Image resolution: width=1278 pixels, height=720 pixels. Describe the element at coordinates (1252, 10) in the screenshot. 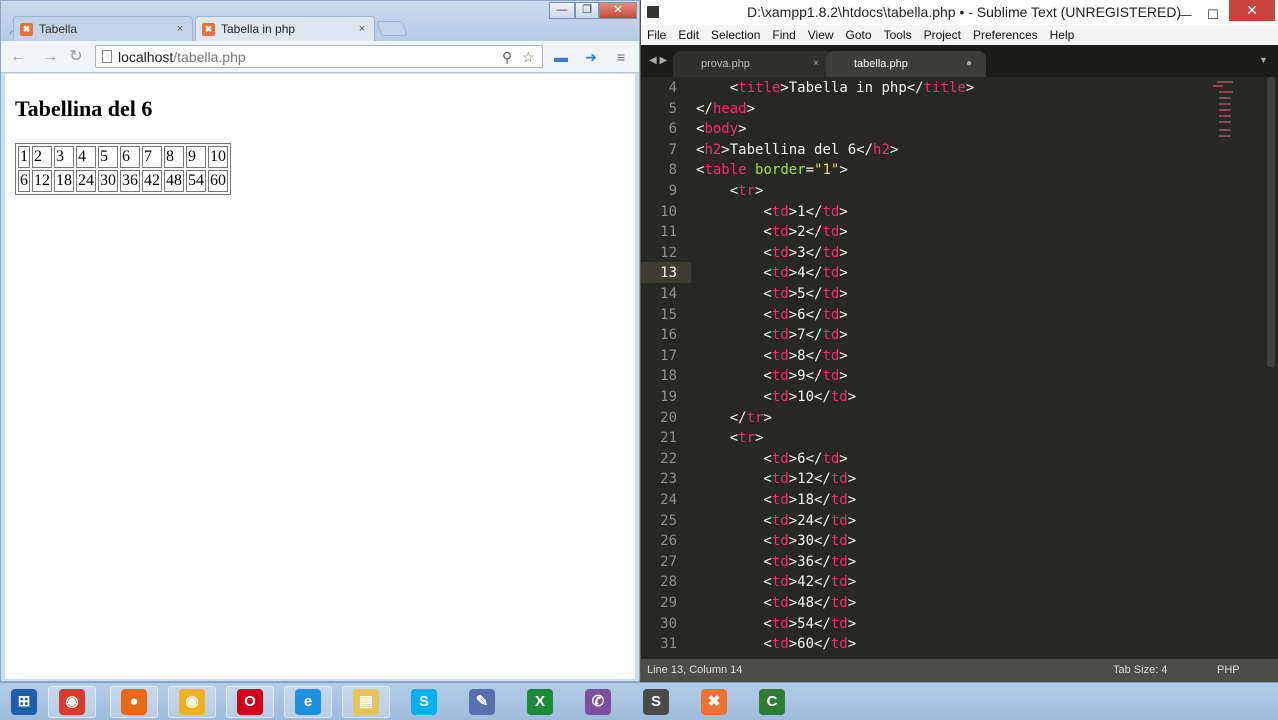

I see `sublime-close-button: ✕` at that location.